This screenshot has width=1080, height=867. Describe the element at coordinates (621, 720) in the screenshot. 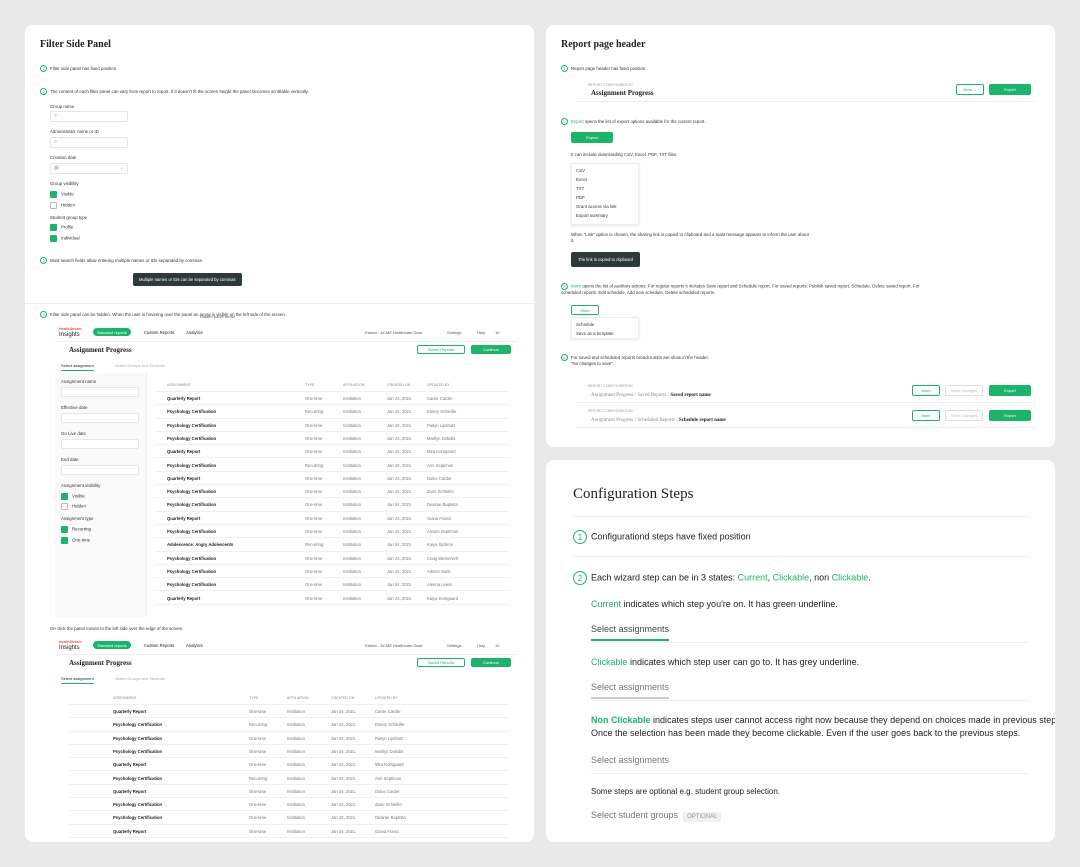

I see `state-label: Non Clickable` at that location.